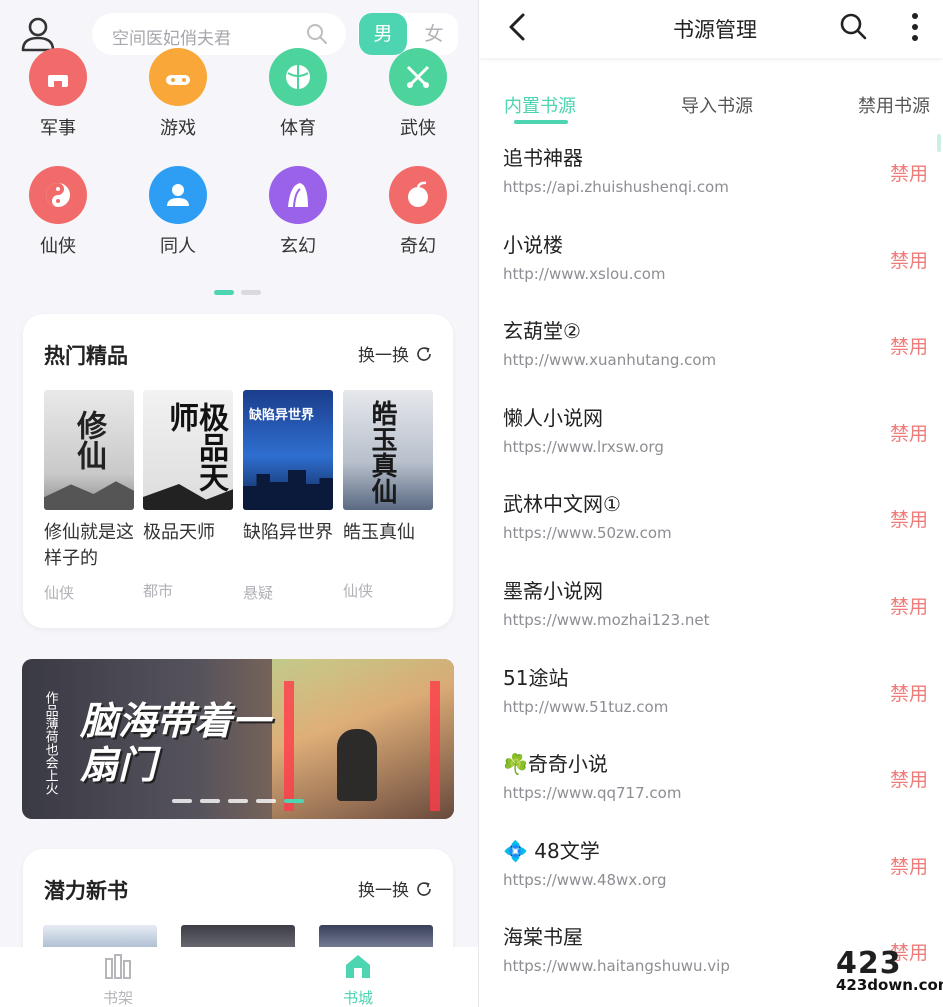 The image size is (943, 1007). What do you see at coordinates (533, 245) in the screenshot?
I see `source-name: 小说楼` at bounding box center [533, 245].